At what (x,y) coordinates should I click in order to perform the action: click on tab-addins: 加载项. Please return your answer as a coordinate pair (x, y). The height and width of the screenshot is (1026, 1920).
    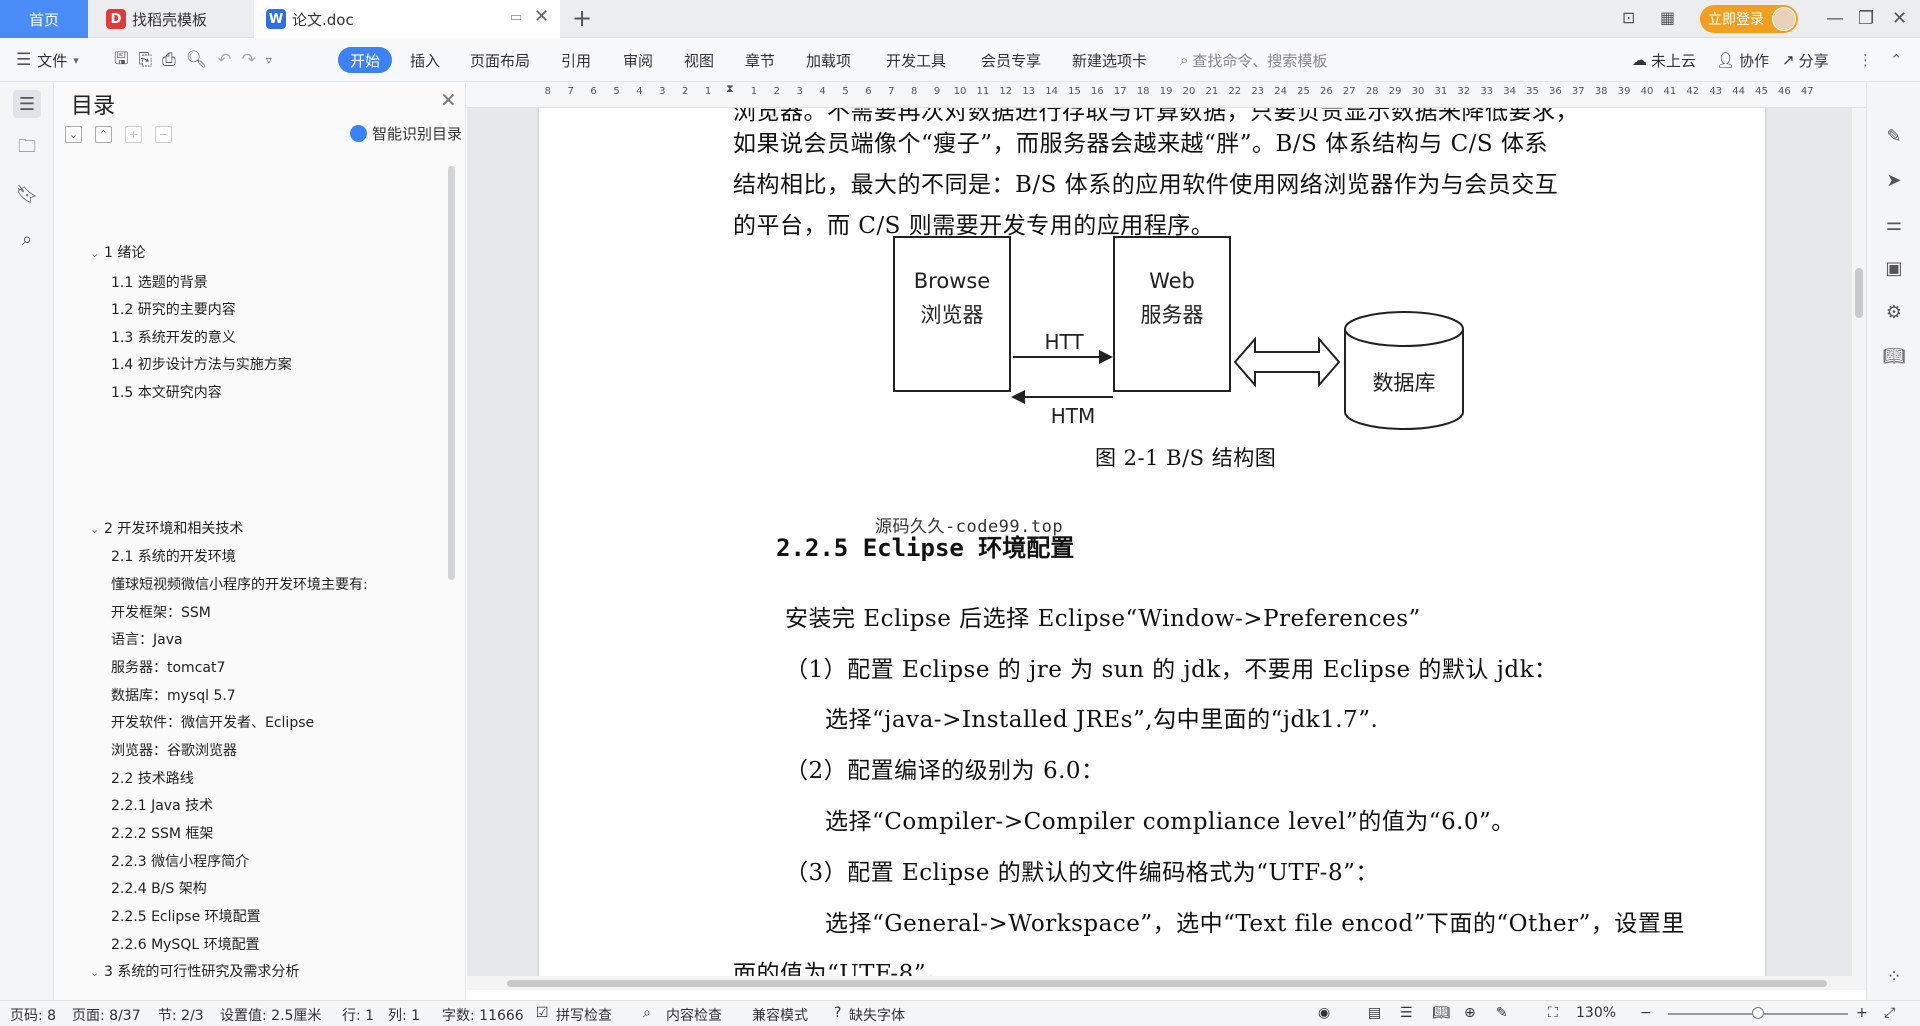
    Looking at the image, I should click on (828, 60).